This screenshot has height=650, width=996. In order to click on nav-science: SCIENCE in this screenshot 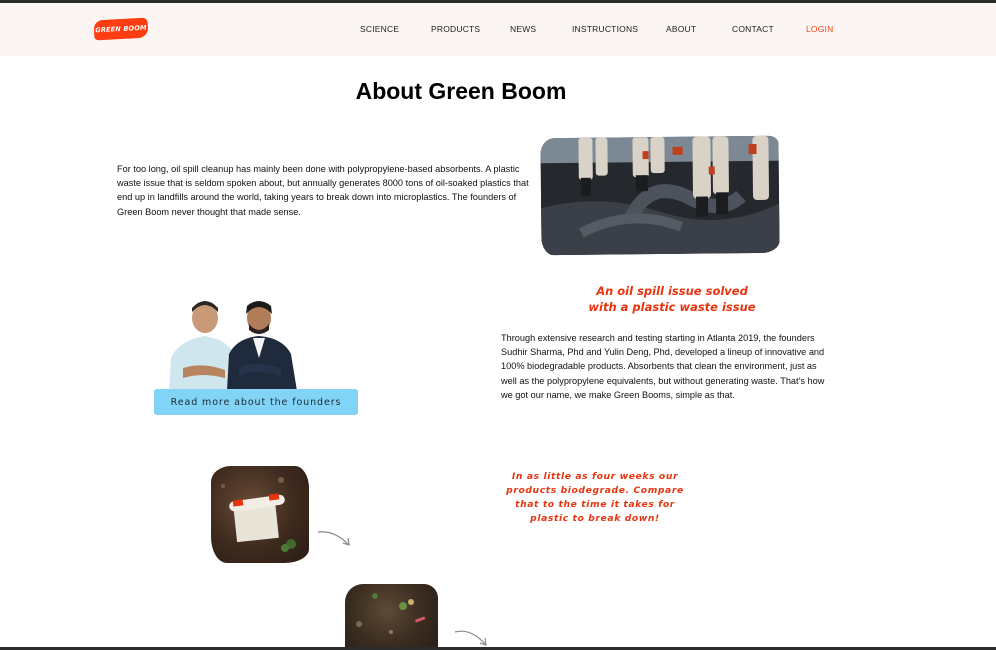, I will do `click(379, 29)`.